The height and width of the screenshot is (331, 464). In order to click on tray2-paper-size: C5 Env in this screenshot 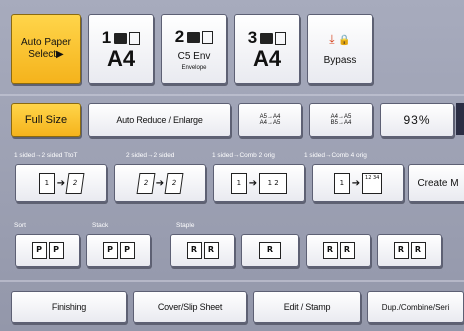, I will do `click(194, 56)`.